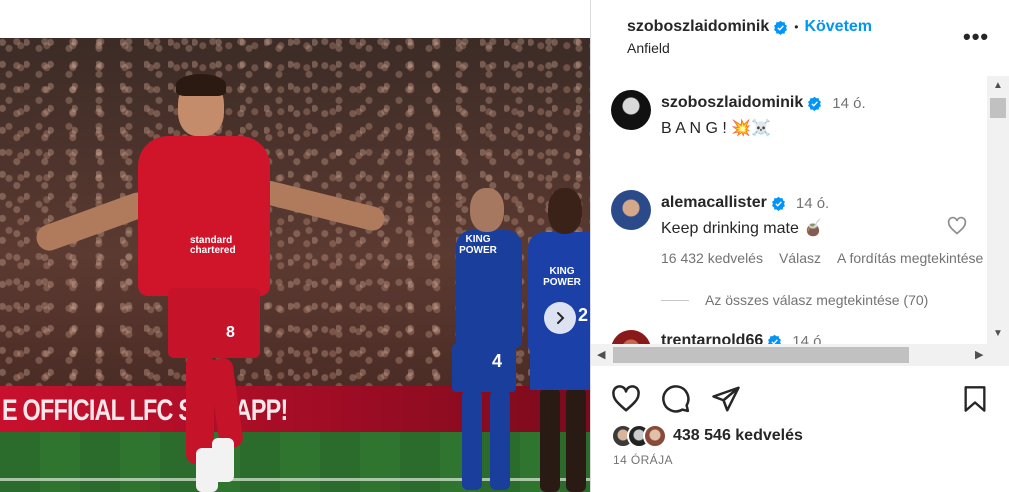  Describe the element at coordinates (817, 300) in the screenshot. I see `view-replies-label: Az összes válasz megtekintése (70)` at that location.